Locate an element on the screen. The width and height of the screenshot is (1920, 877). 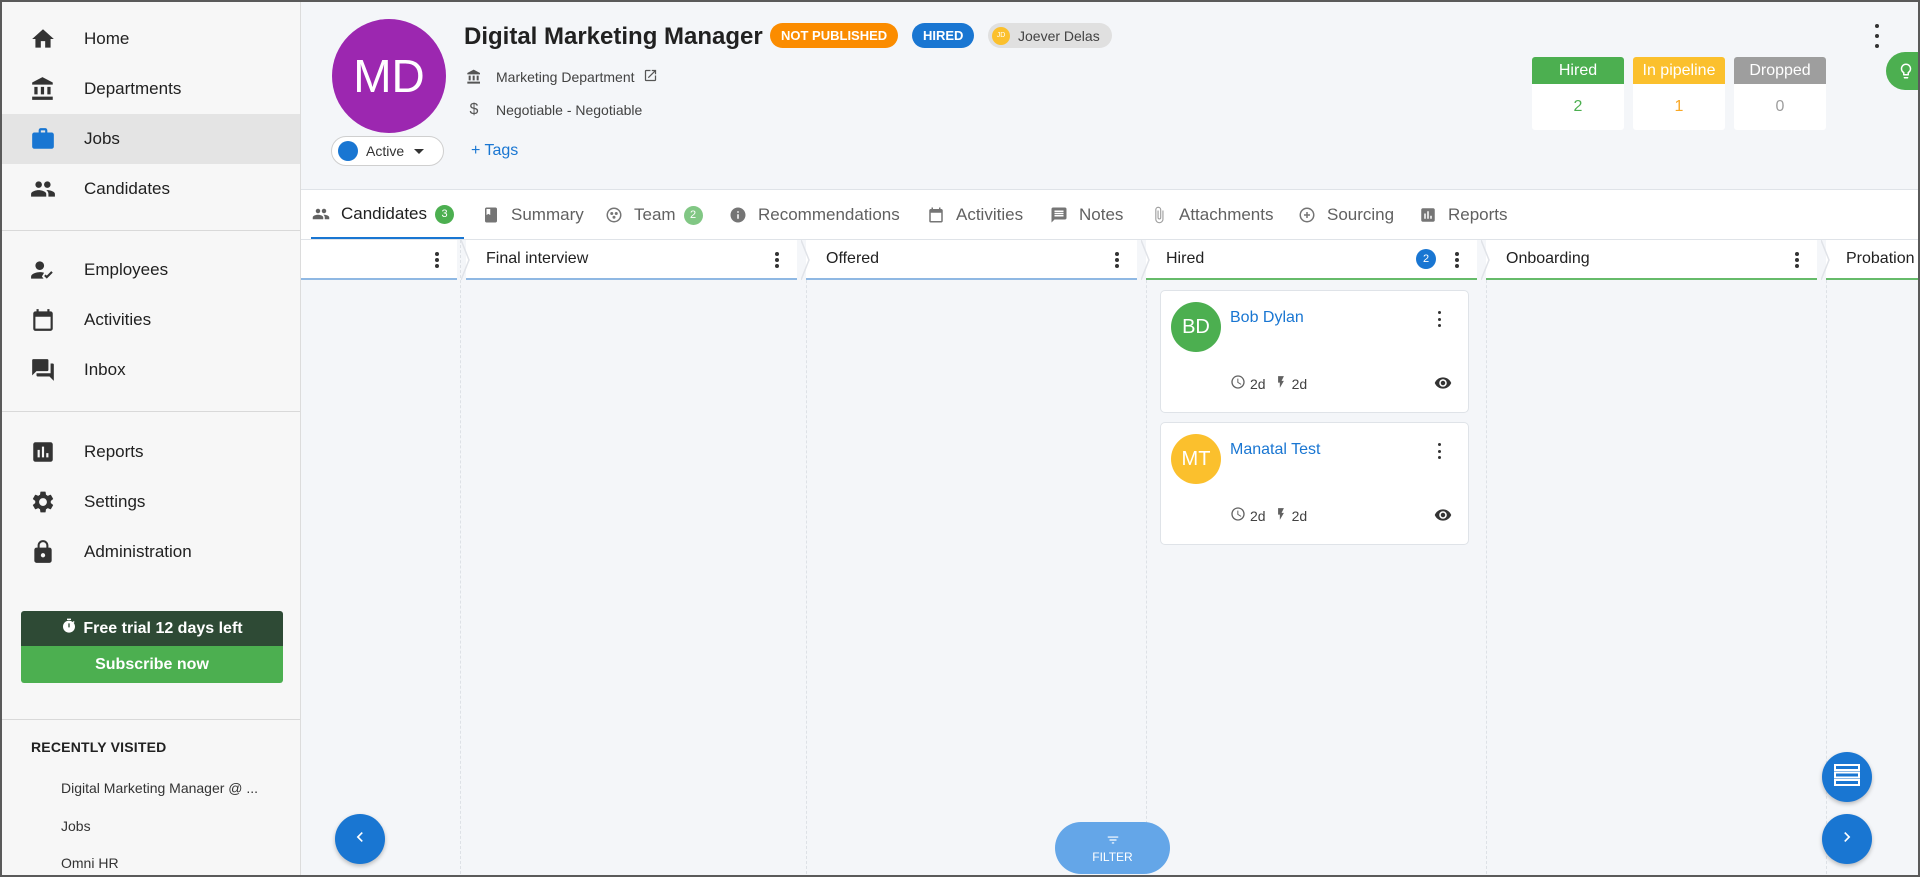
tab-reports: Reports is located at coordinates (1463, 215).